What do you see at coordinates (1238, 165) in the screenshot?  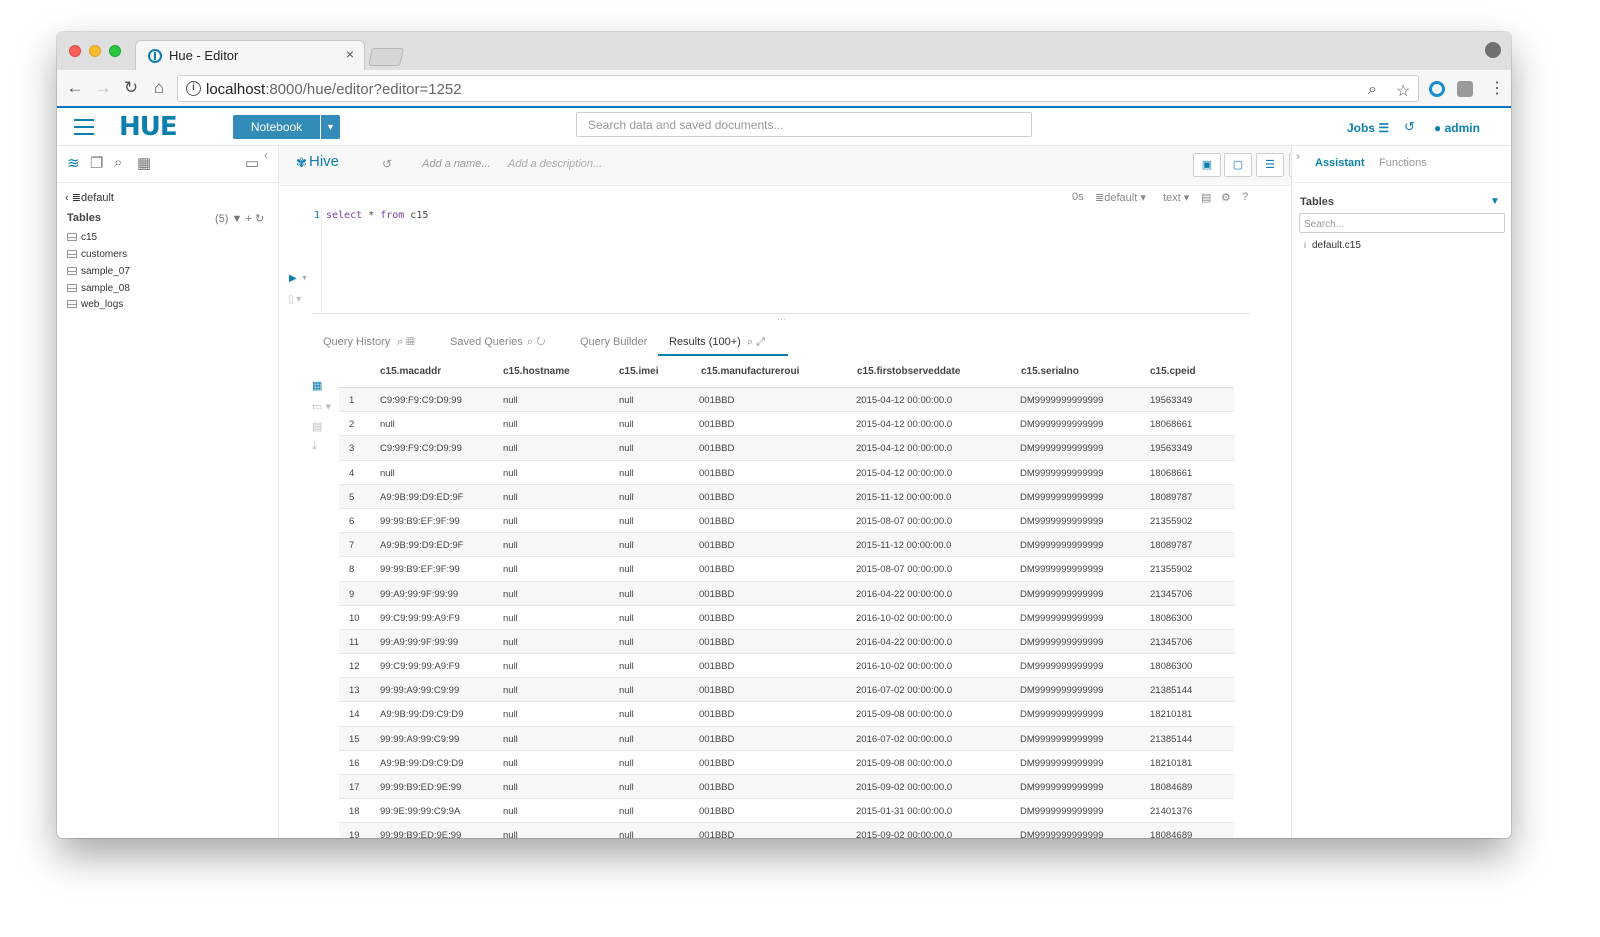 I see `new-document-icon: ▢` at bounding box center [1238, 165].